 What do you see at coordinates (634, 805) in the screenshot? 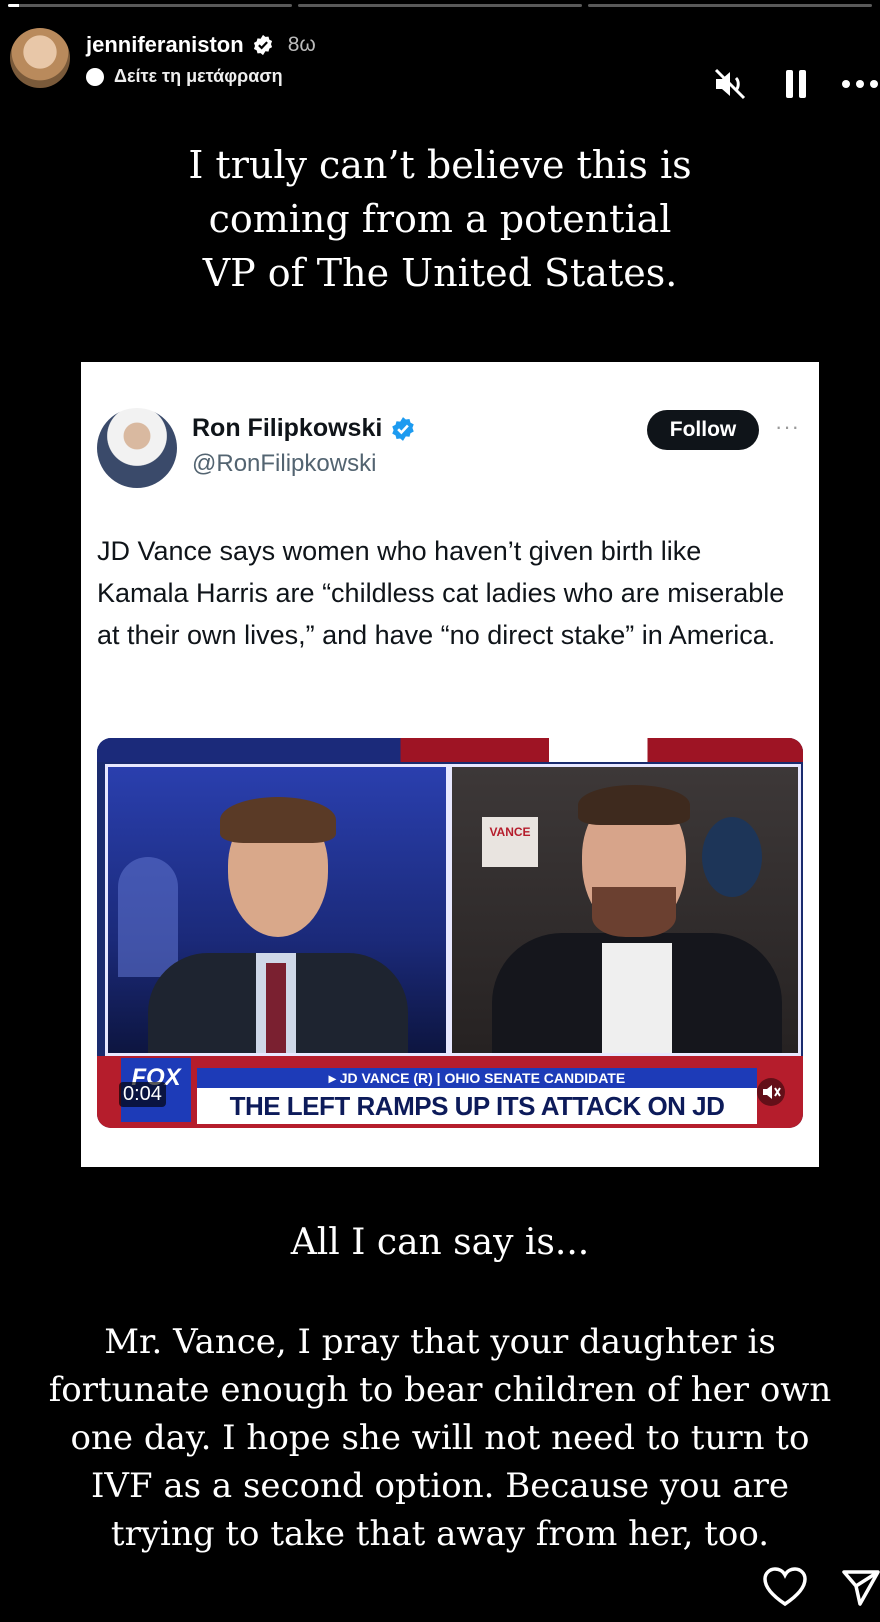
I see `guest-hair` at bounding box center [634, 805].